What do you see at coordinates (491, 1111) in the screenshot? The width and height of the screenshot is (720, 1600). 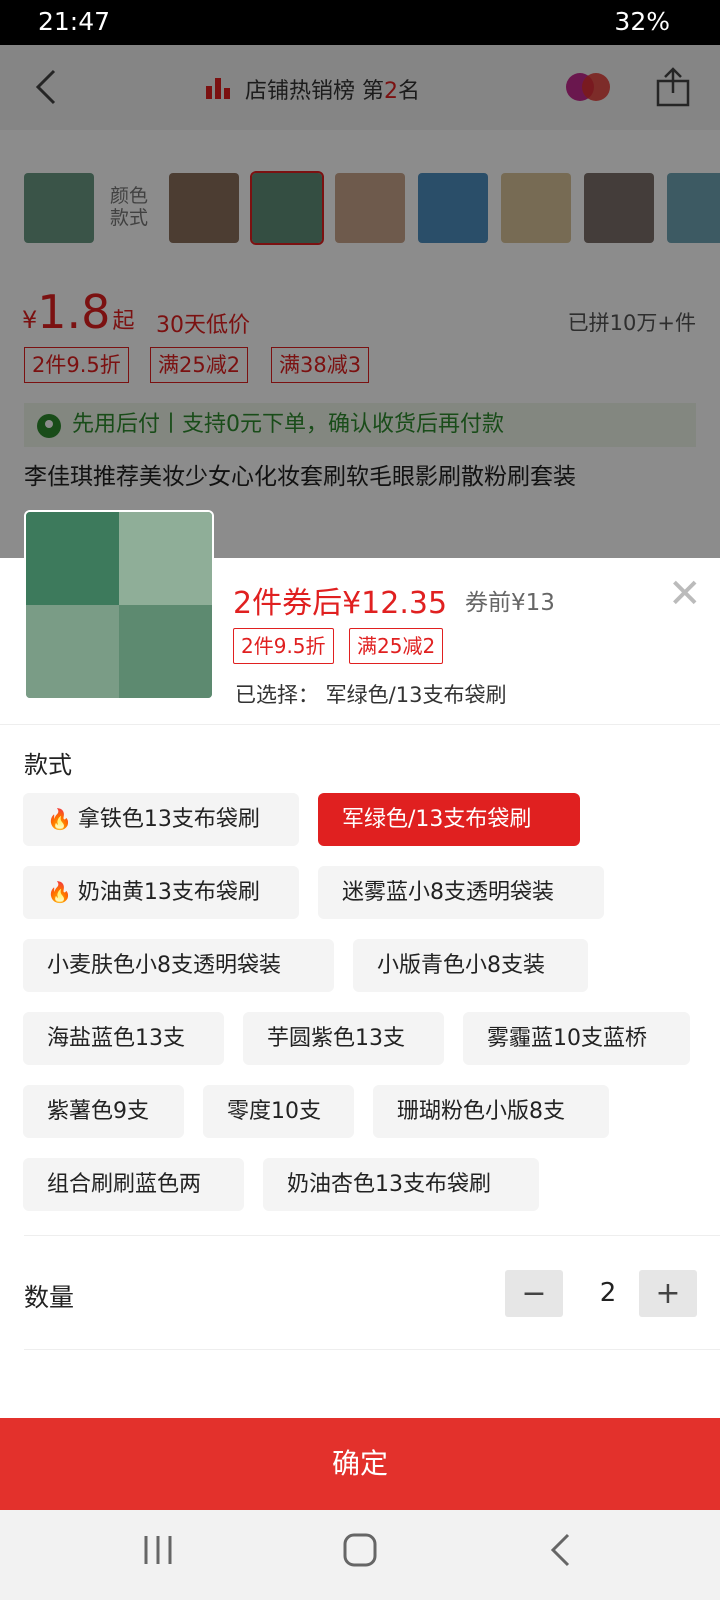 I see `style-option: 珊瑚粉色小版8支` at bounding box center [491, 1111].